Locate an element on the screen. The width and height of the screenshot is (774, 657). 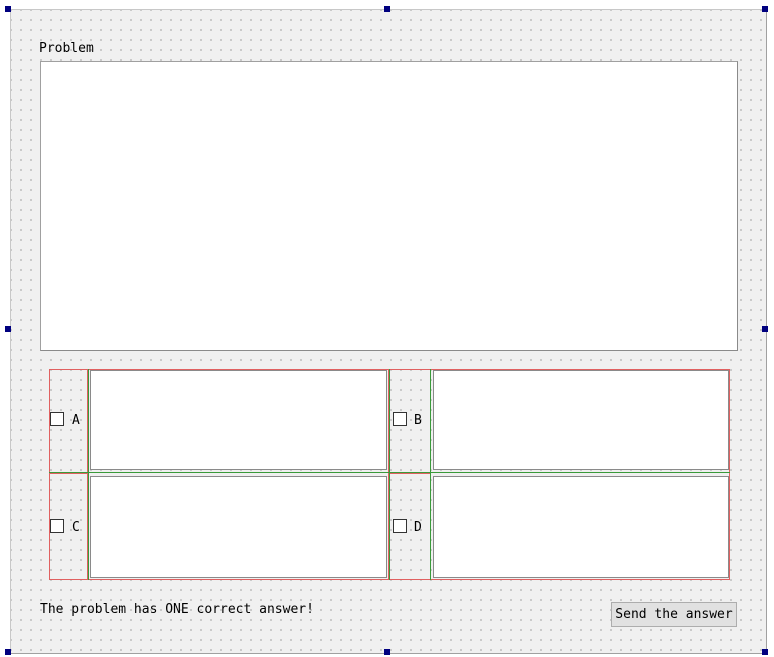
option-c-answer-field is located at coordinates (238, 527).